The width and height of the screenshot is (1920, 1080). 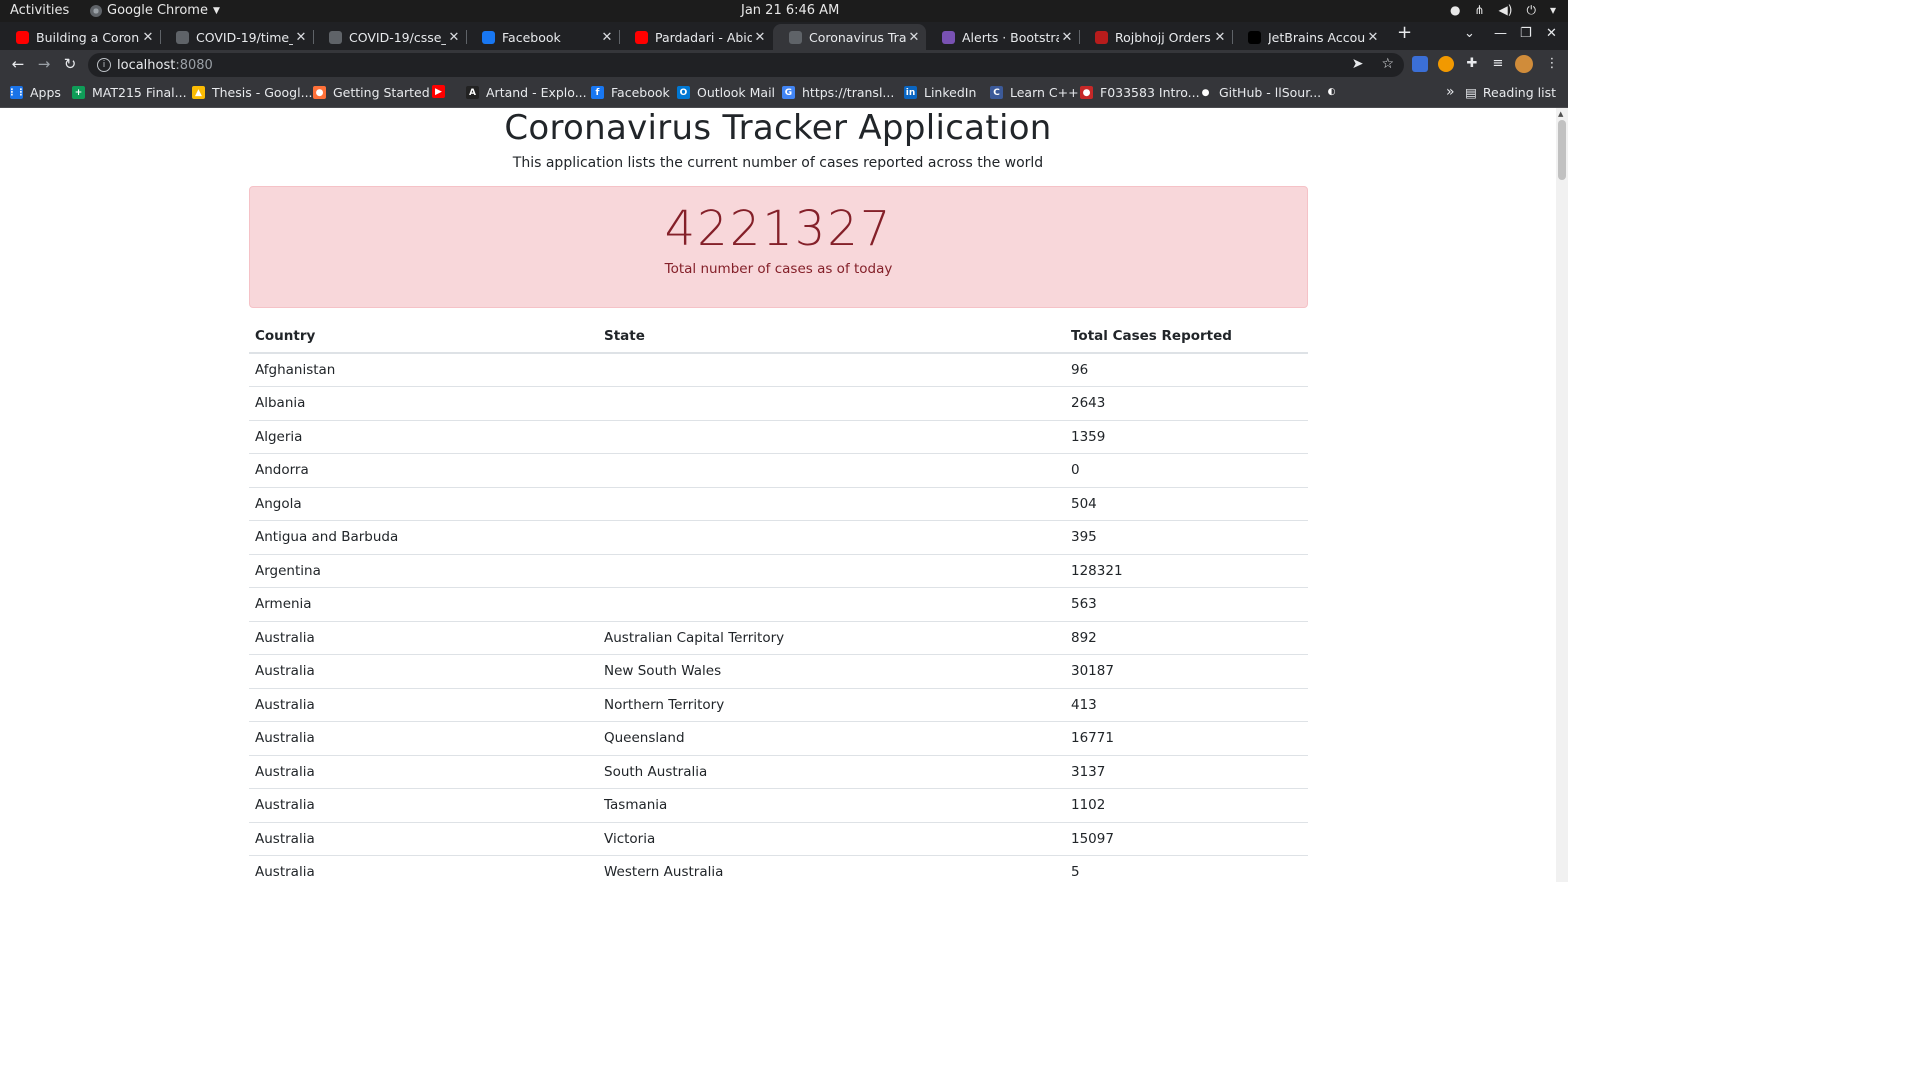 I want to click on browser-tab: COVID-19/time_se✕, so click(x=236, y=37).